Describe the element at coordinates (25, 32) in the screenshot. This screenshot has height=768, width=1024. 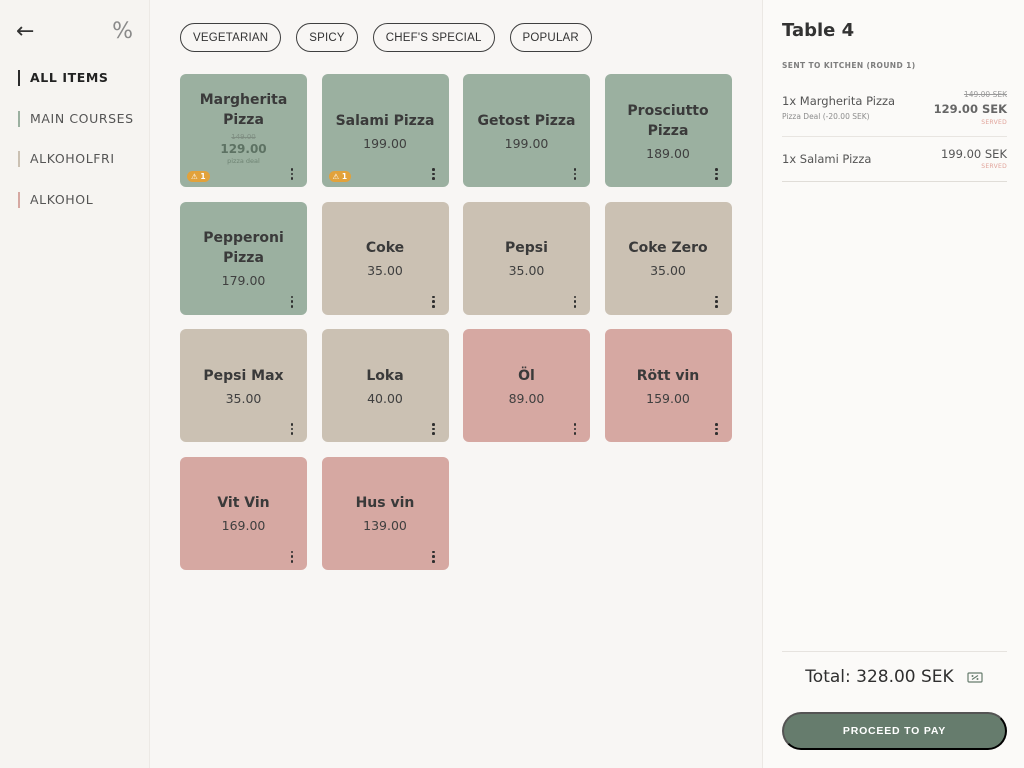
I see `back-arrow-icon: ←` at that location.